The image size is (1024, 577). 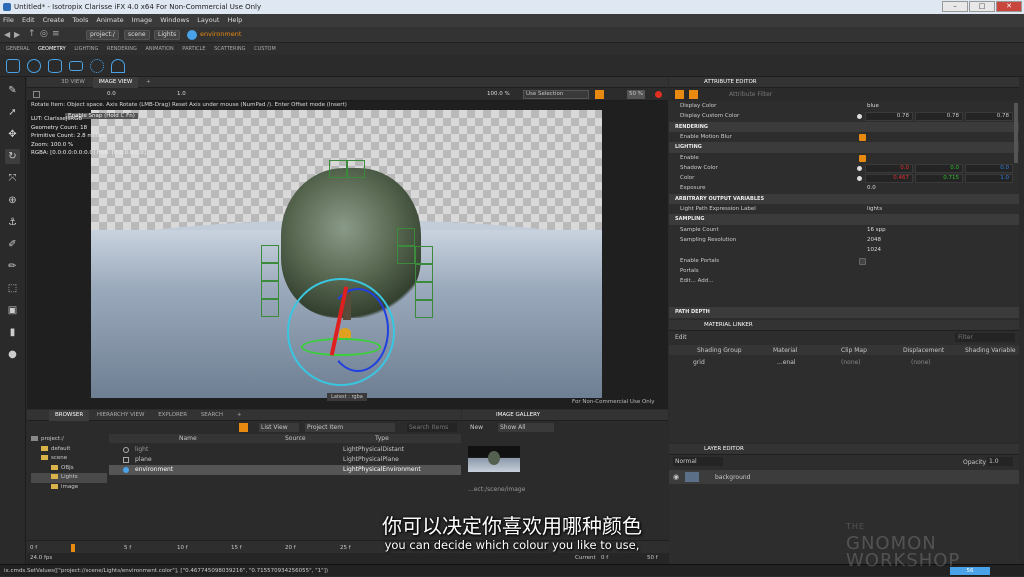 I want to click on shelf-tab-geometry: GEOMETRY, so click(x=52, y=49).